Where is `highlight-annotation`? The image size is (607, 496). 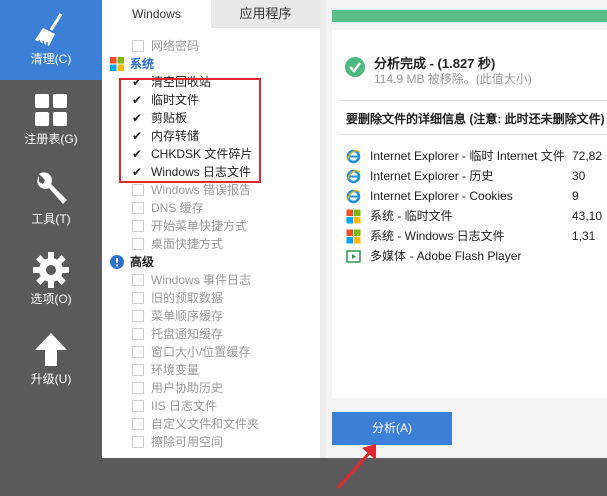
highlight-annotation is located at coordinates (190, 130).